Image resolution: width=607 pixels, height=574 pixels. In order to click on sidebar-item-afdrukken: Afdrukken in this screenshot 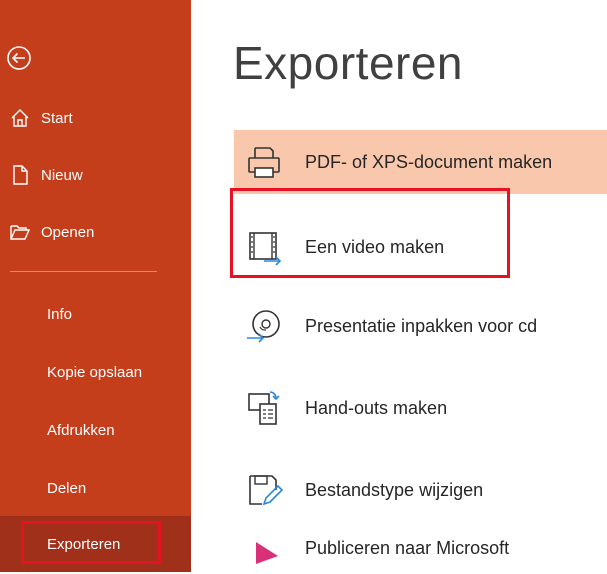, I will do `click(95, 430)`.